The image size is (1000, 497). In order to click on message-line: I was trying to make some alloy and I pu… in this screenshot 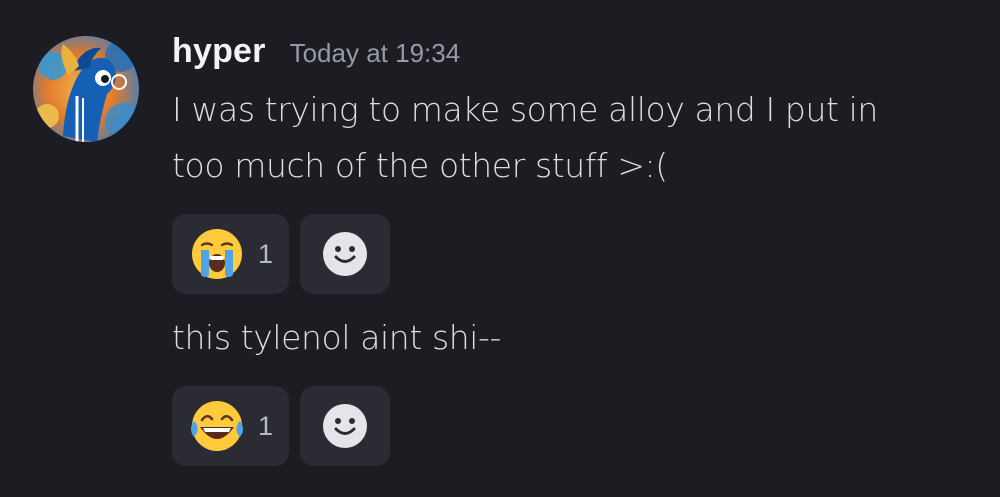, I will do `click(525, 109)`.